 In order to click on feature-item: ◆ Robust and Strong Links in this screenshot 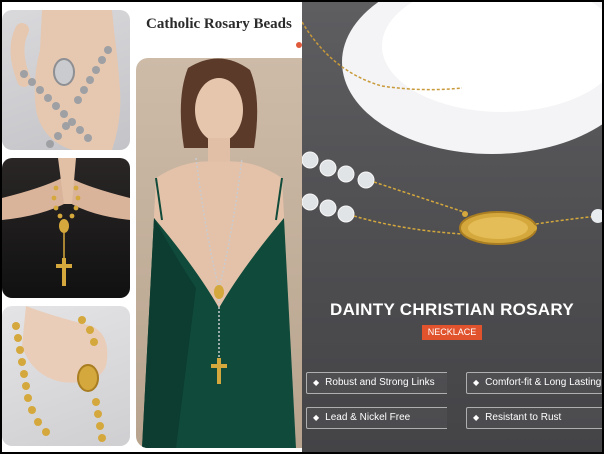, I will do `click(376, 383)`.